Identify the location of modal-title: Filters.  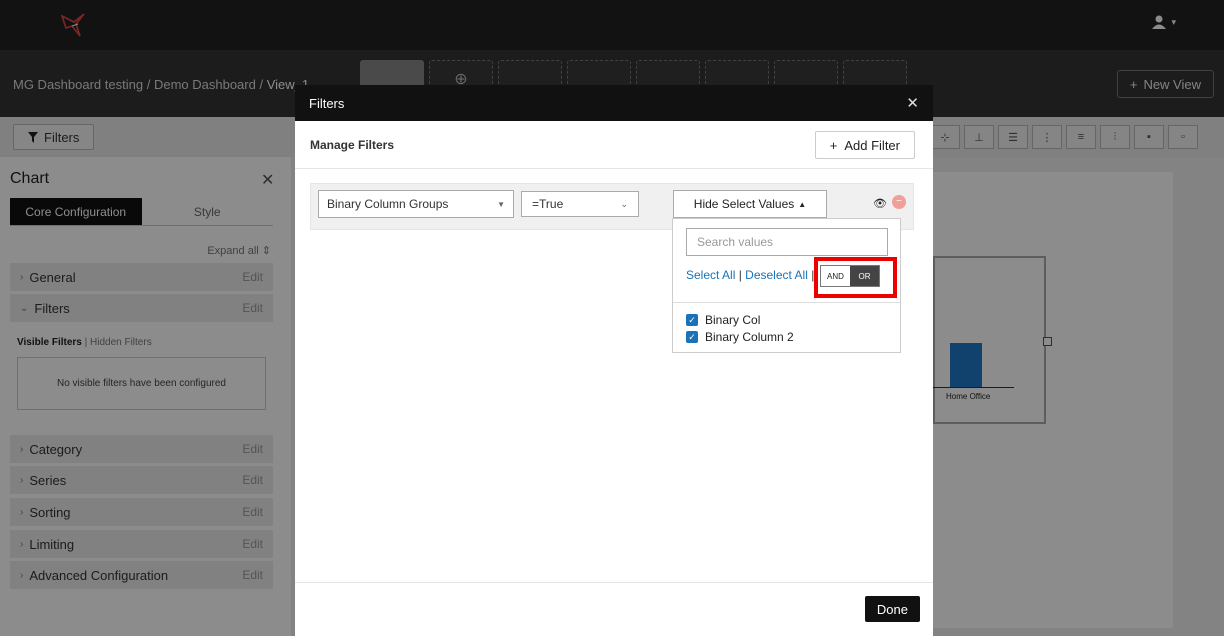
(327, 103).